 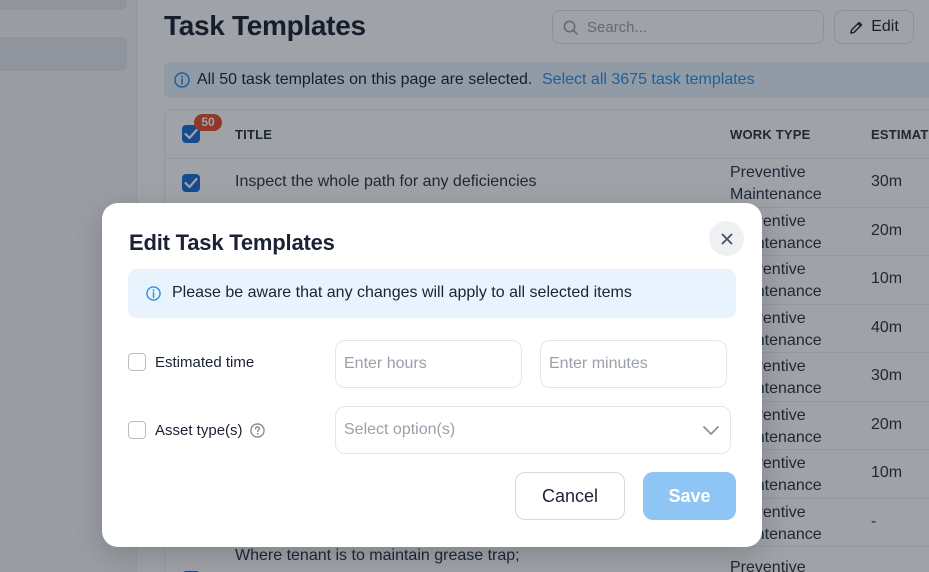 What do you see at coordinates (257, 430) in the screenshot?
I see `help-circle-icon` at bounding box center [257, 430].